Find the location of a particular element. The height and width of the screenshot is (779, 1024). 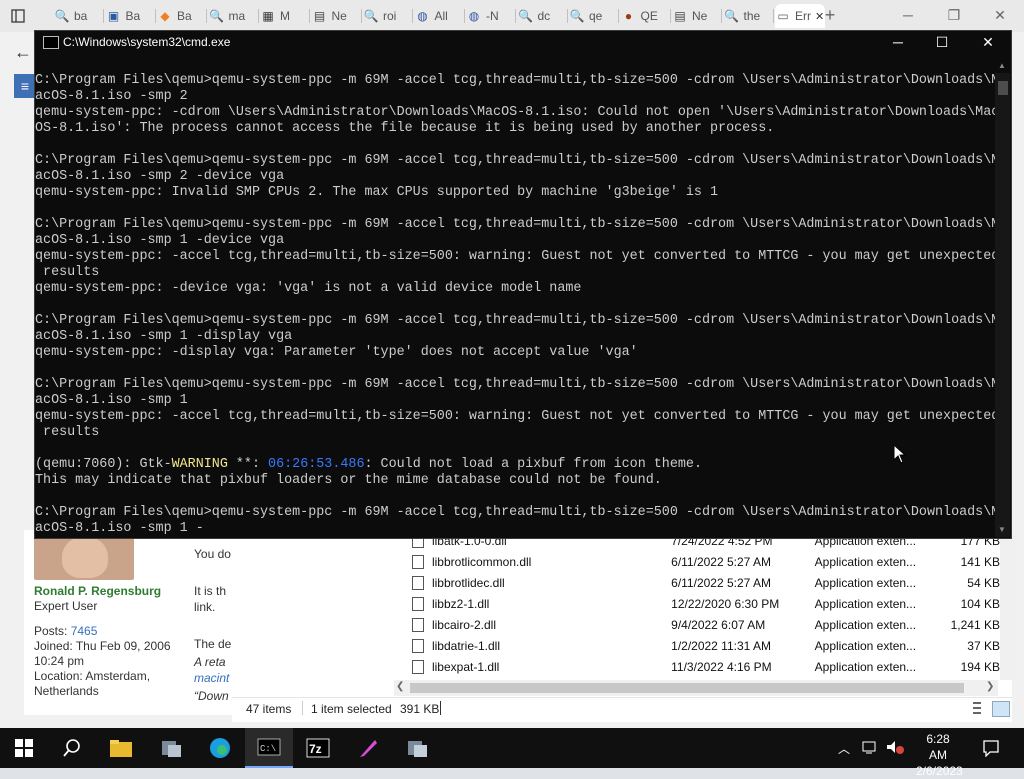

console-line: acOS-8.1.iso -smp 1 is located at coordinates (111, 400).